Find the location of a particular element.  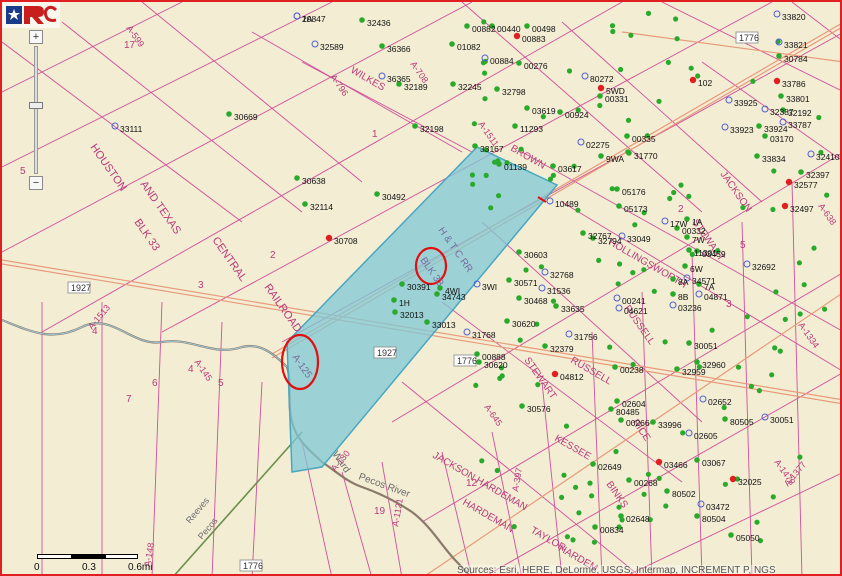

zoom-control: + − is located at coordinates (36, 110).